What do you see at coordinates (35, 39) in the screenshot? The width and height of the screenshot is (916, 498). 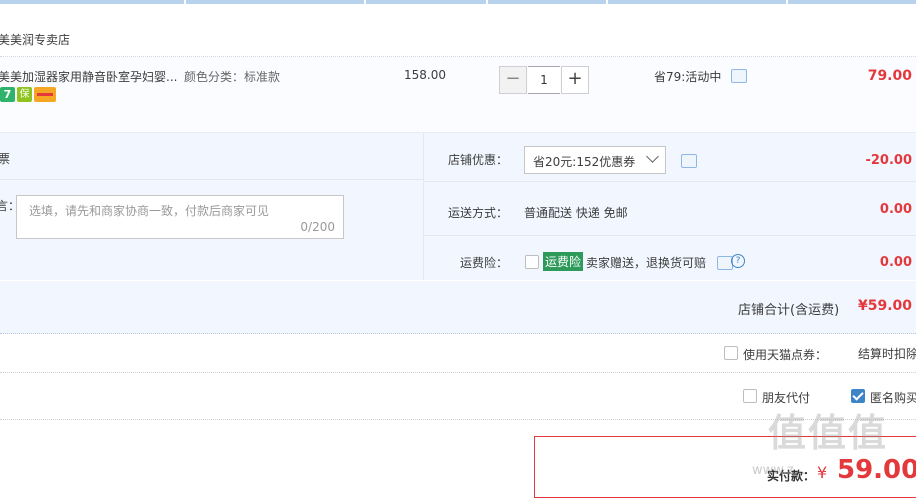 I see `shop-name: 美美润专卖店` at bounding box center [35, 39].